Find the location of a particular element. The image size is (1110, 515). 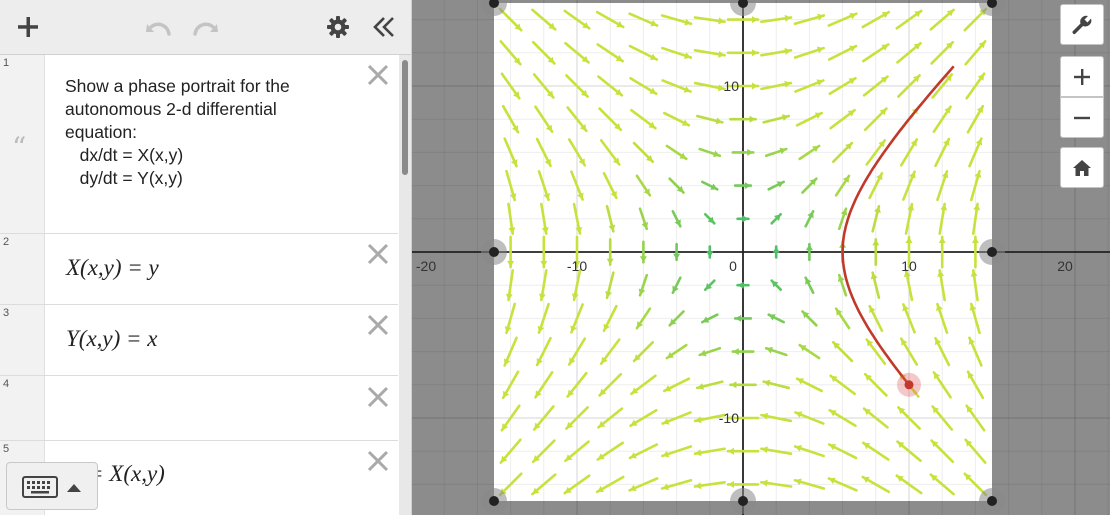

trajectory-start-point is located at coordinates (909, 385).